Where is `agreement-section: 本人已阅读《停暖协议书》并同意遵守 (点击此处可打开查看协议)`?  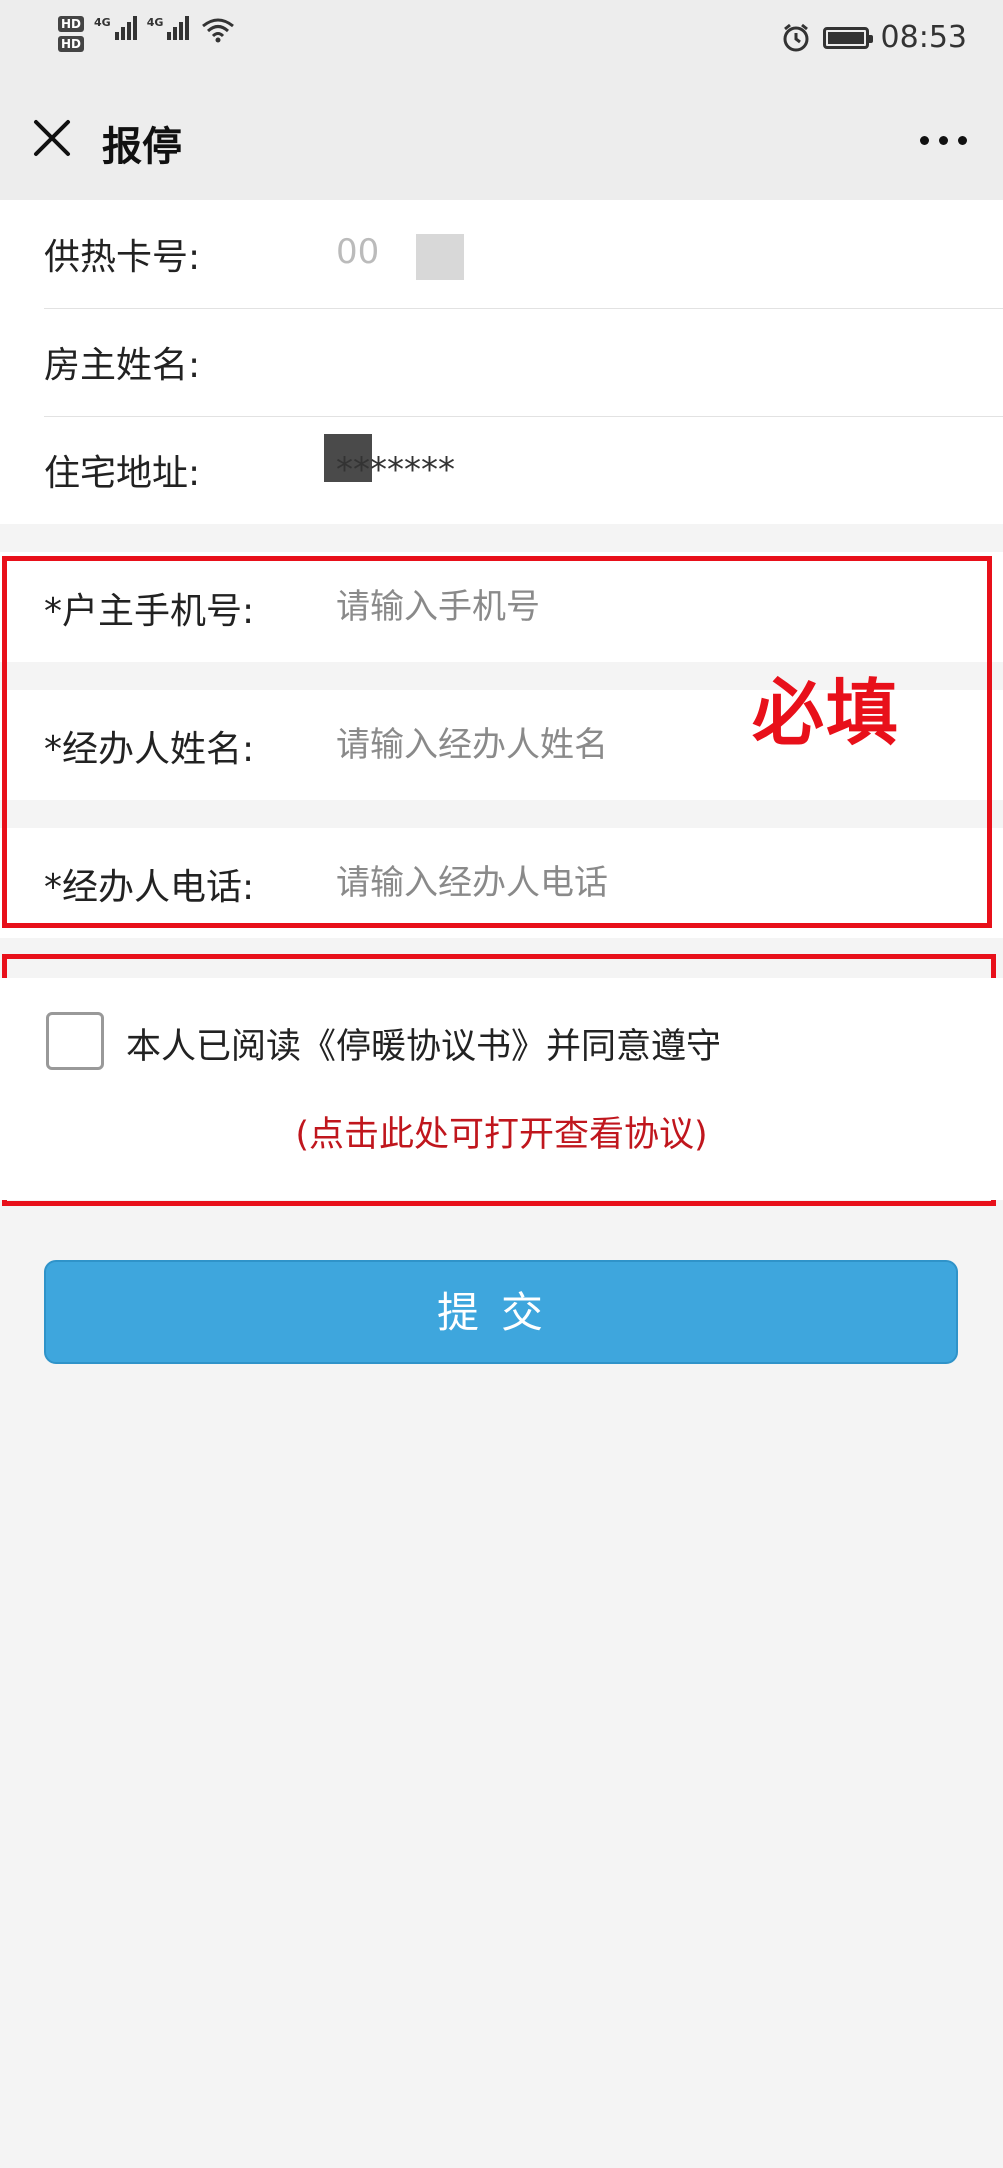
agreement-section: 本人已阅读《停暖协议书》并同意遵守 (点击此处可打开查看协议) is located at coordinates (501, 1089).